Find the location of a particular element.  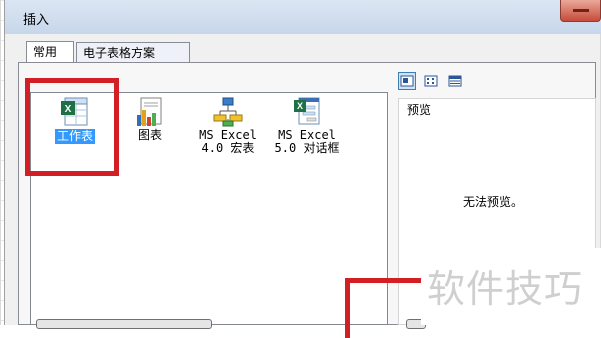

close-button is located at coordinates (580, 11).